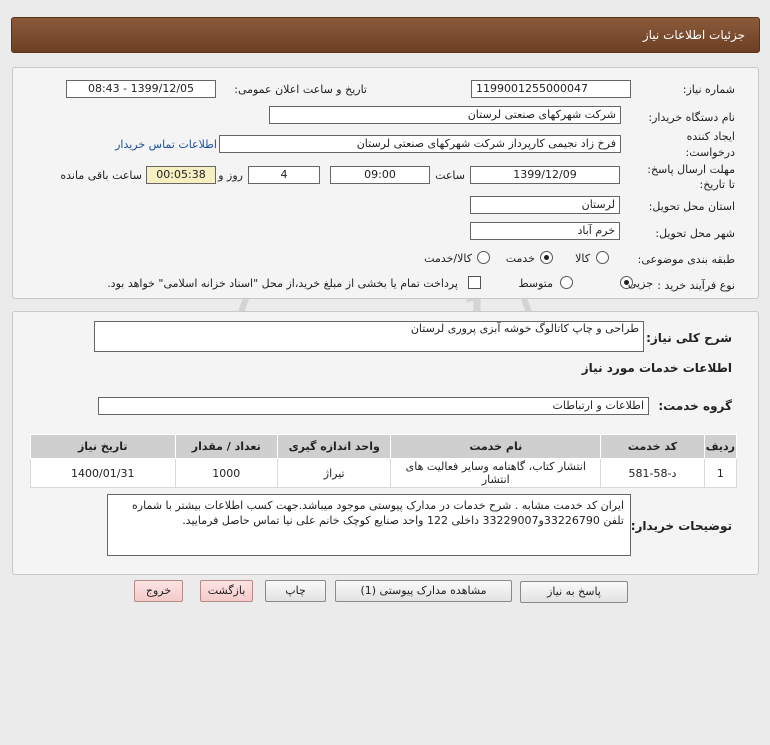 The height and width of the screenshot is (745, 770). What do you see at coordinates (566, 282) in the screenshot?
I see `process-radio-medium` at bounding box center [566, 282].